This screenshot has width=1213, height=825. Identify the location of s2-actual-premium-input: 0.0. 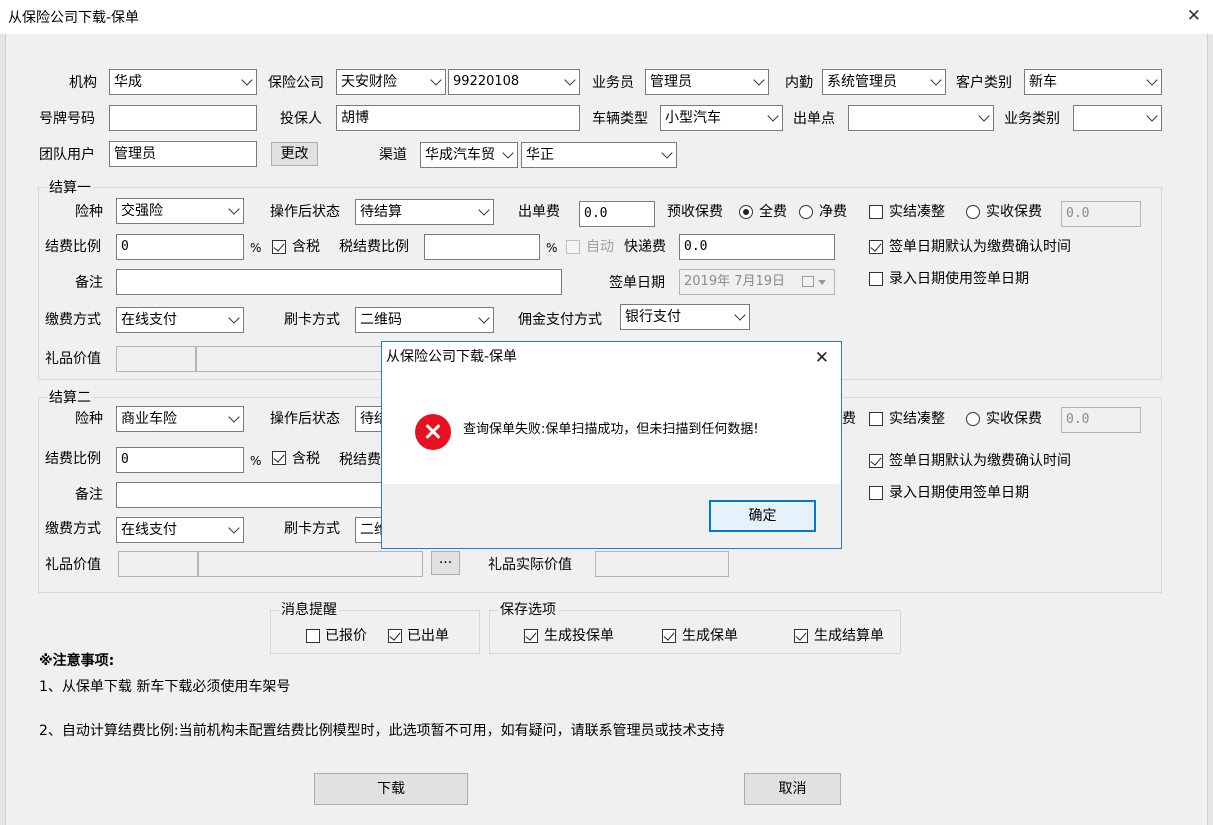
(1101, 420).